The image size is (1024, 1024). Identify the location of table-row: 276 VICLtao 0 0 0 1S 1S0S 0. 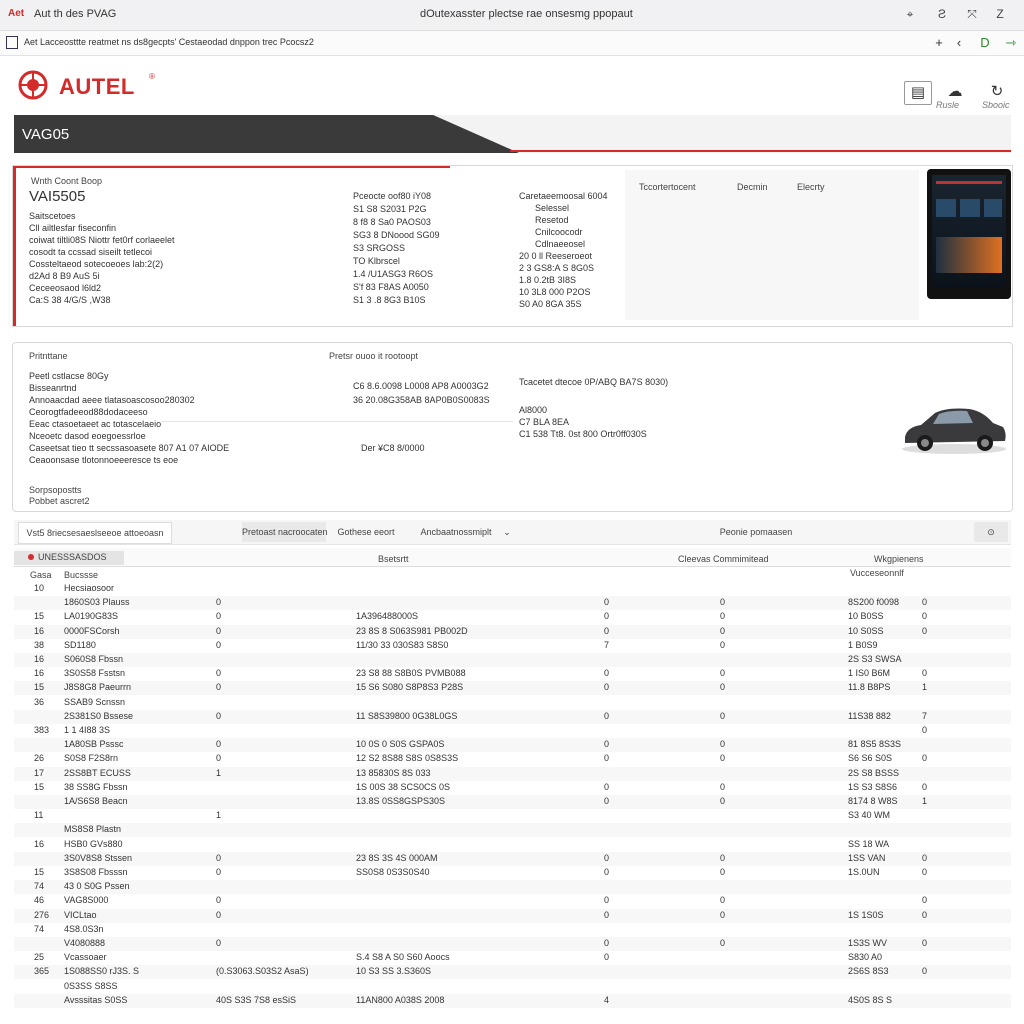
(512, 915).